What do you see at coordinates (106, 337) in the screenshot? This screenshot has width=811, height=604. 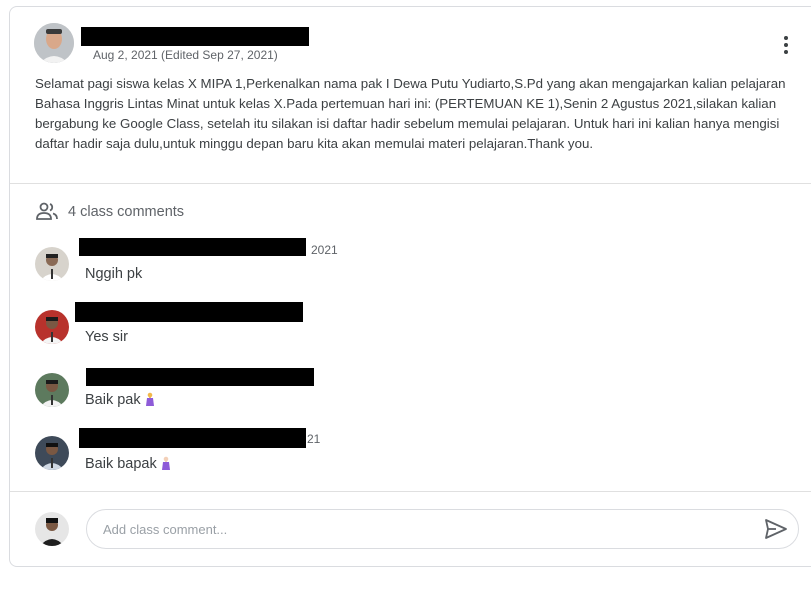 I see `comment-text: Yes sir` at bounding box center [106, 337].